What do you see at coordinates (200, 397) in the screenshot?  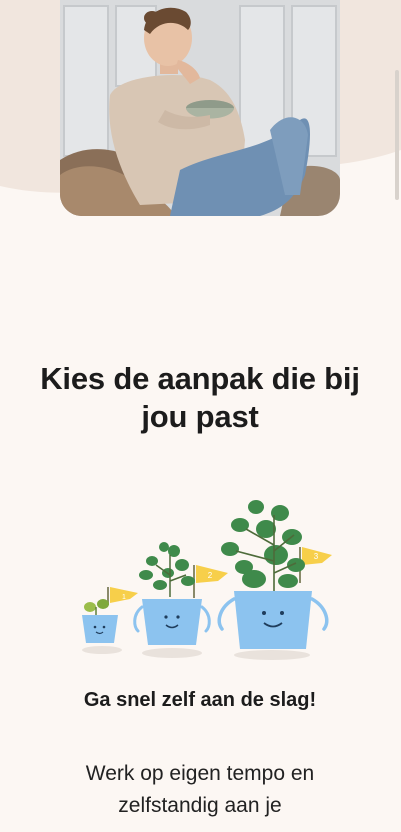 I see `page-title: Kies de aanpak die bij jou past` at bounding box center [200, 397].